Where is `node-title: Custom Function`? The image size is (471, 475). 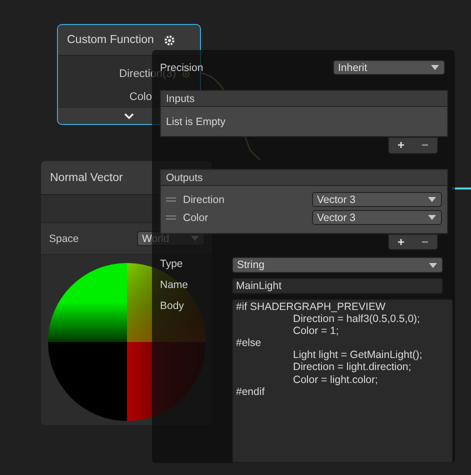 node-title: Custom Function is located at coordinates (110, 40).